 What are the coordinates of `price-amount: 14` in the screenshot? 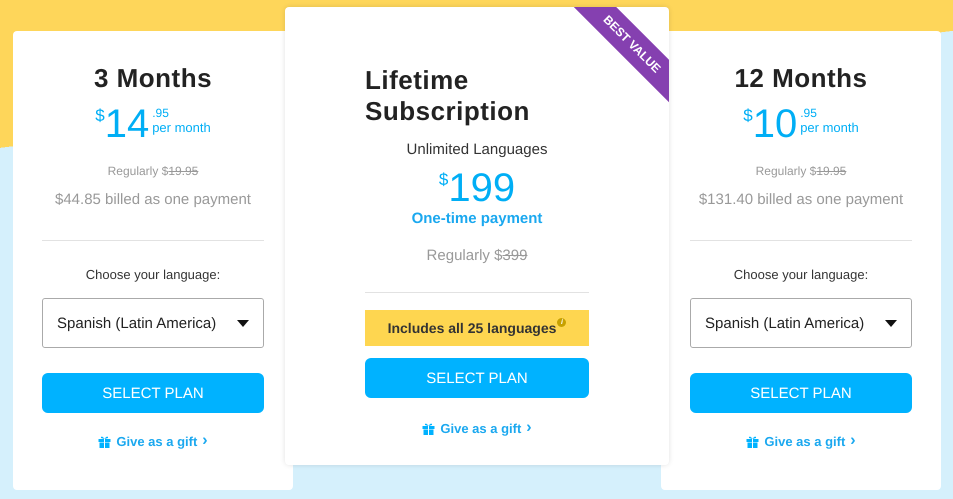 It's located at (127, 124).